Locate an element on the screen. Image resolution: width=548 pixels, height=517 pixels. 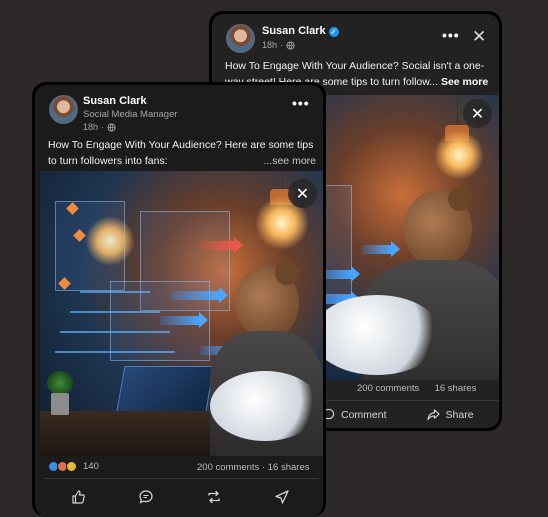
repost-icon is located at coordinates (214, 497).